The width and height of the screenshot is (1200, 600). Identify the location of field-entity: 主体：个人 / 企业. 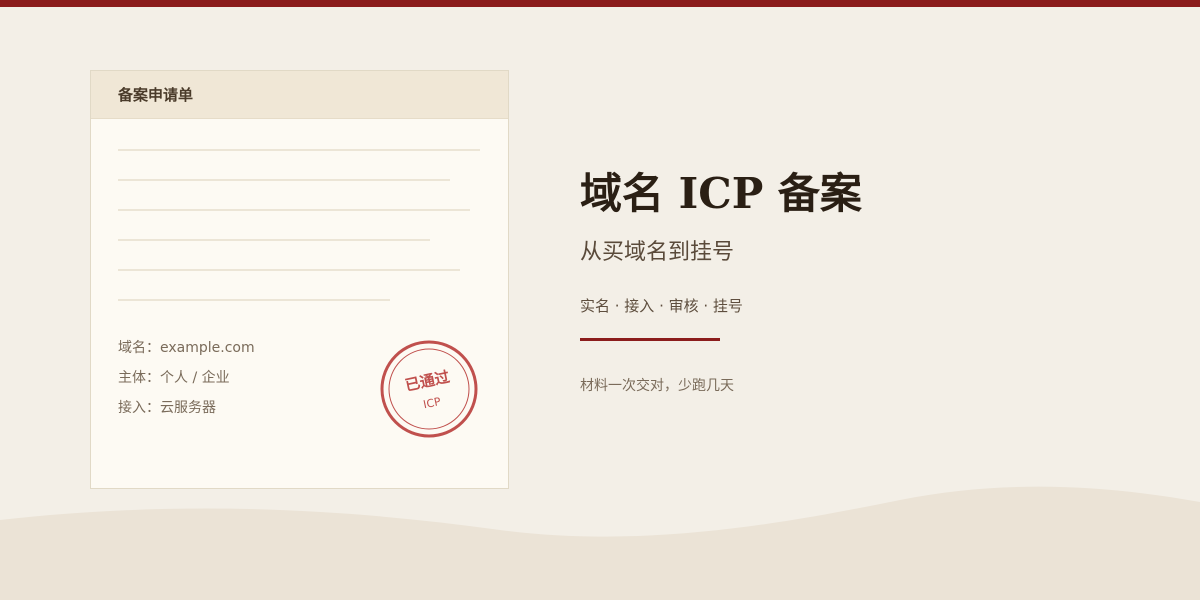
(174, 377).